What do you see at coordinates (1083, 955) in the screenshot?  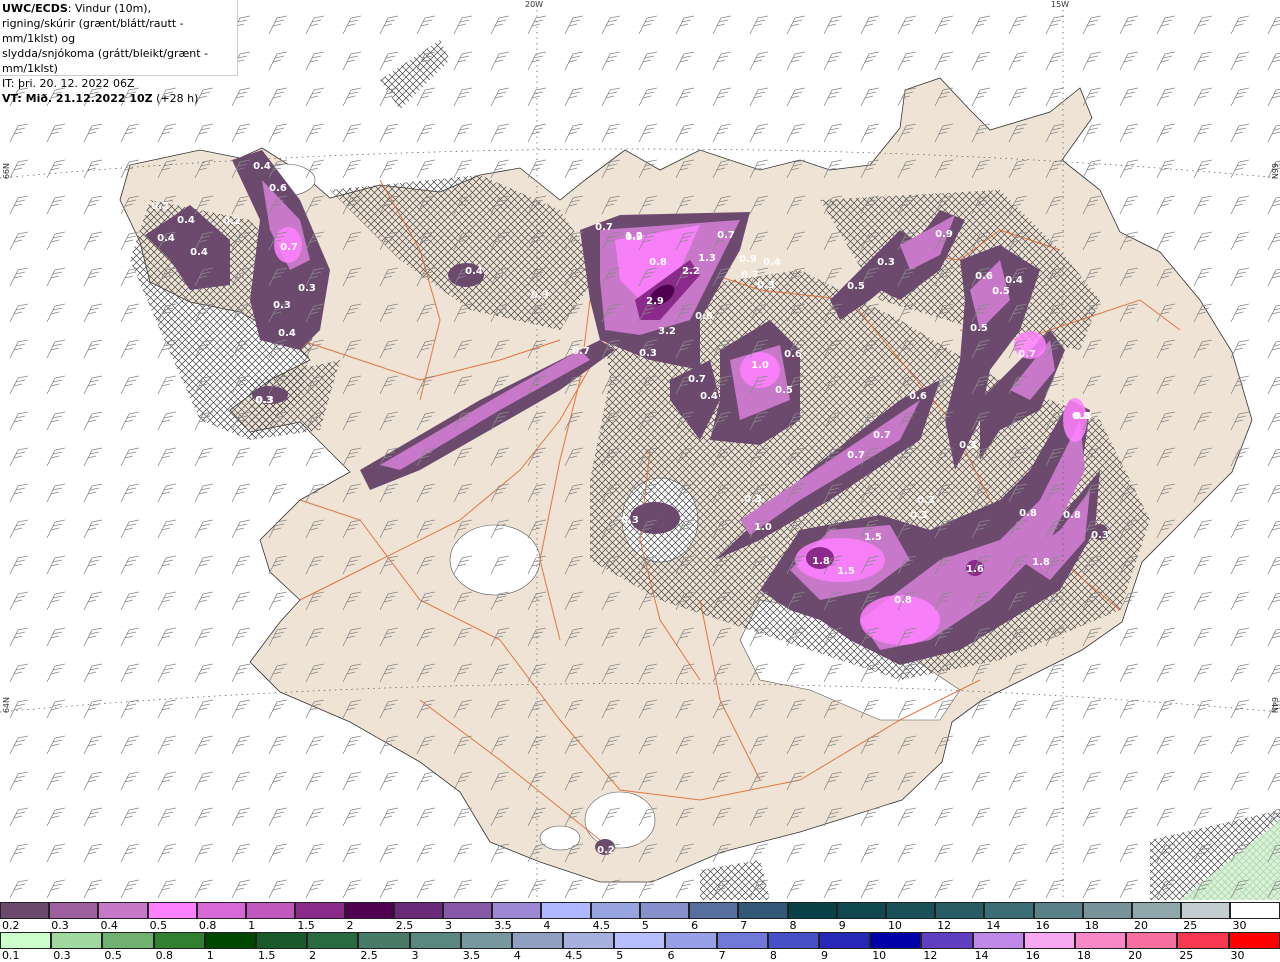 I see `colorbar-label: 18` at bounding box center [1083, 955].